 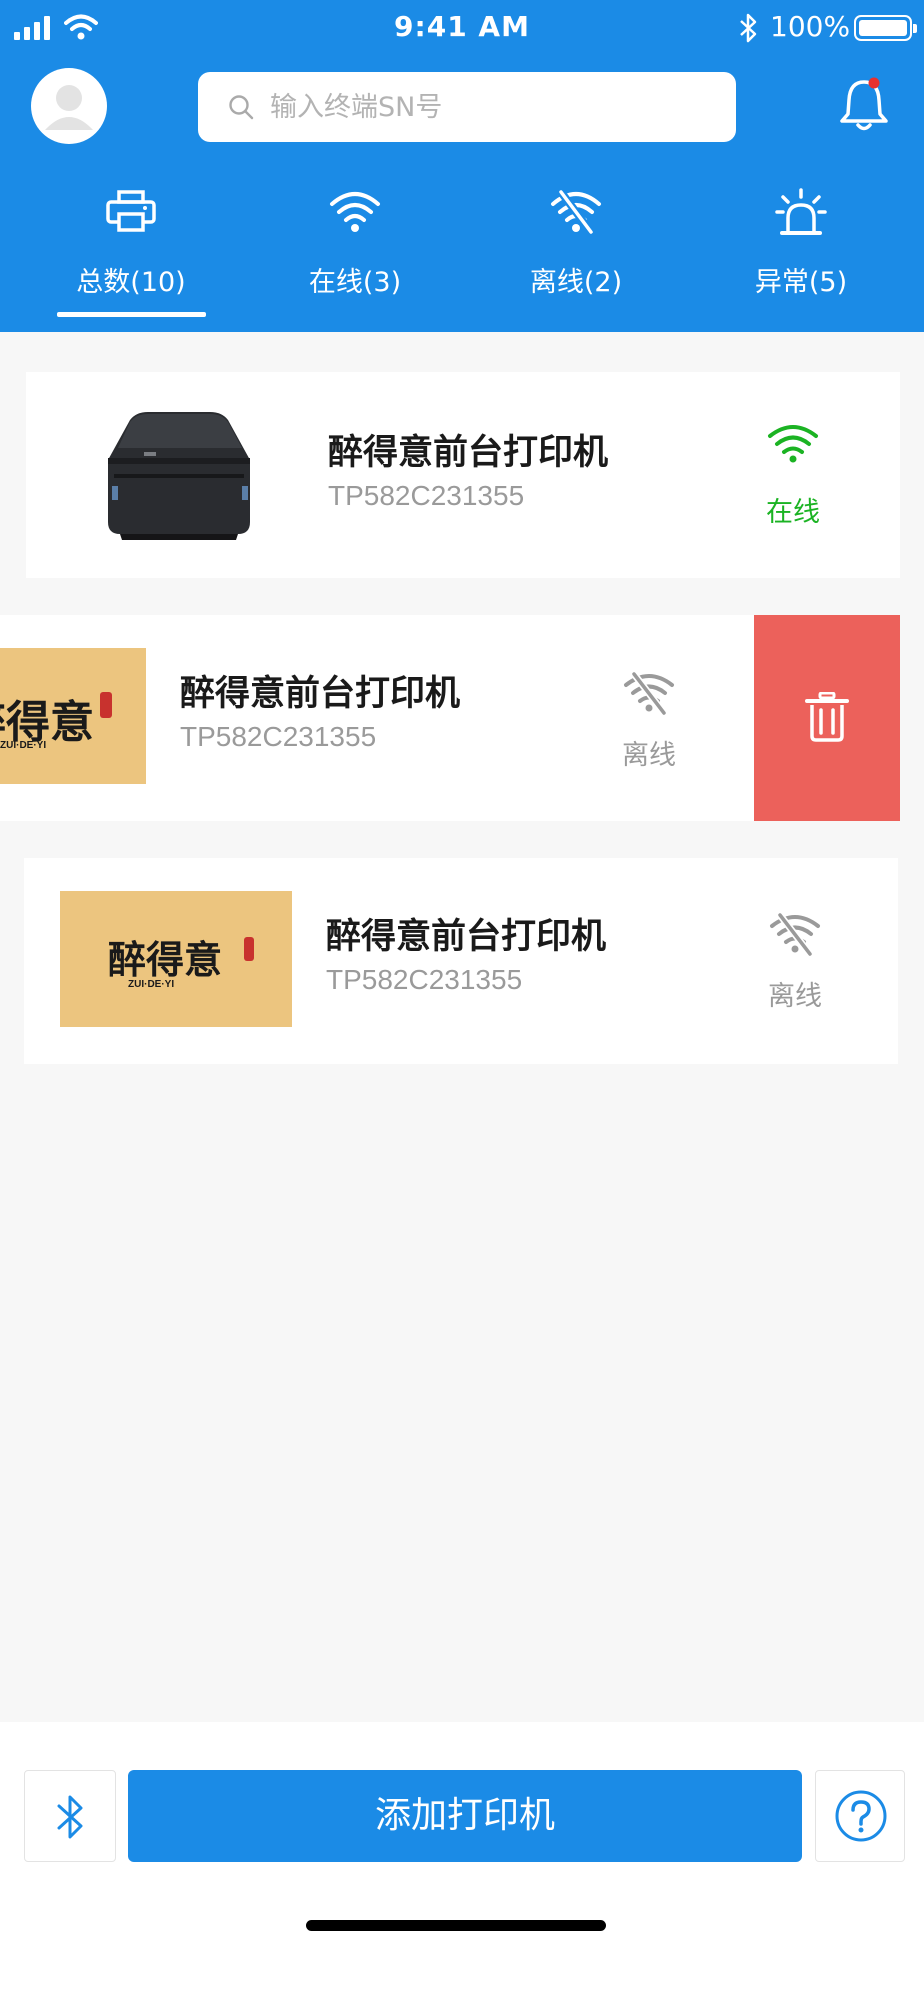 I want to click on home-indicator, so click(x=456, y=1925).